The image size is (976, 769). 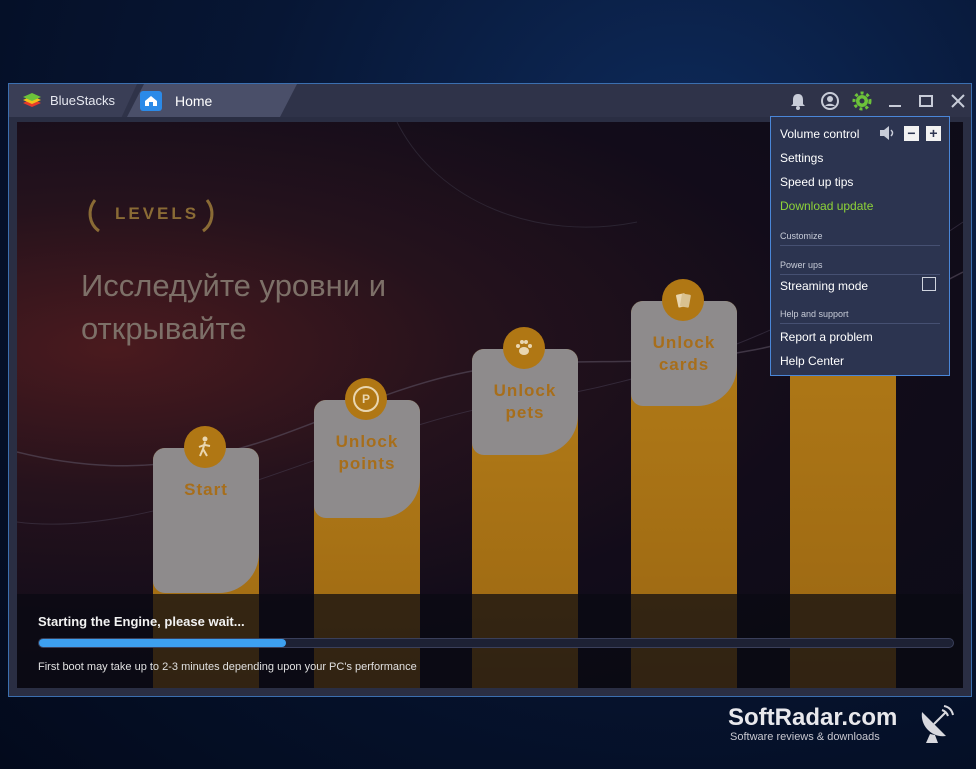 What do you see at coordinates (826, 337) in the screenshot?
I see `menu-report-problem: Report a problem` at bounding box center [826, 337].